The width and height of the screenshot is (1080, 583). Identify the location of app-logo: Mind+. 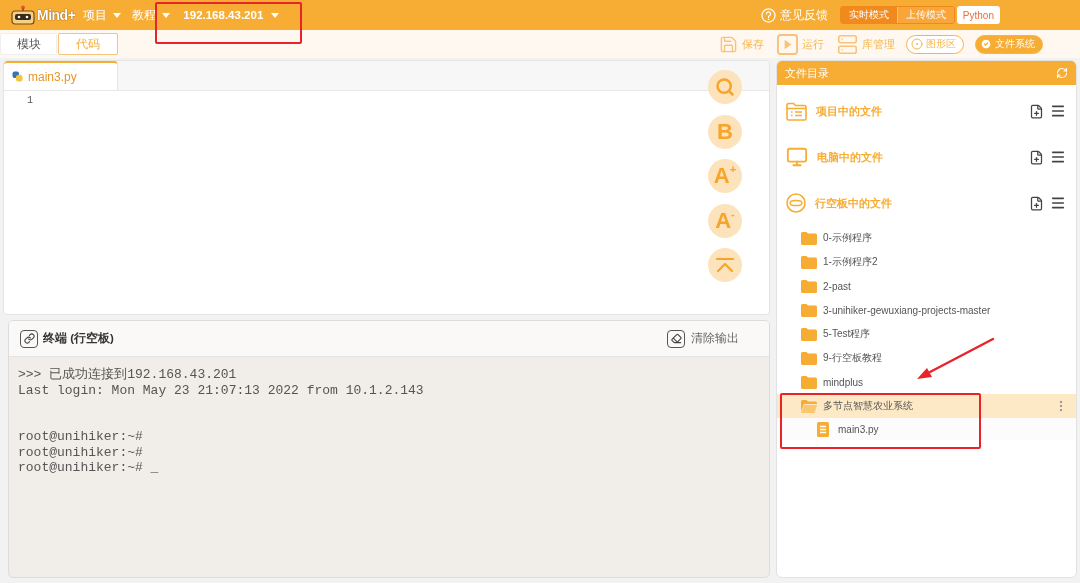
(56, 15).